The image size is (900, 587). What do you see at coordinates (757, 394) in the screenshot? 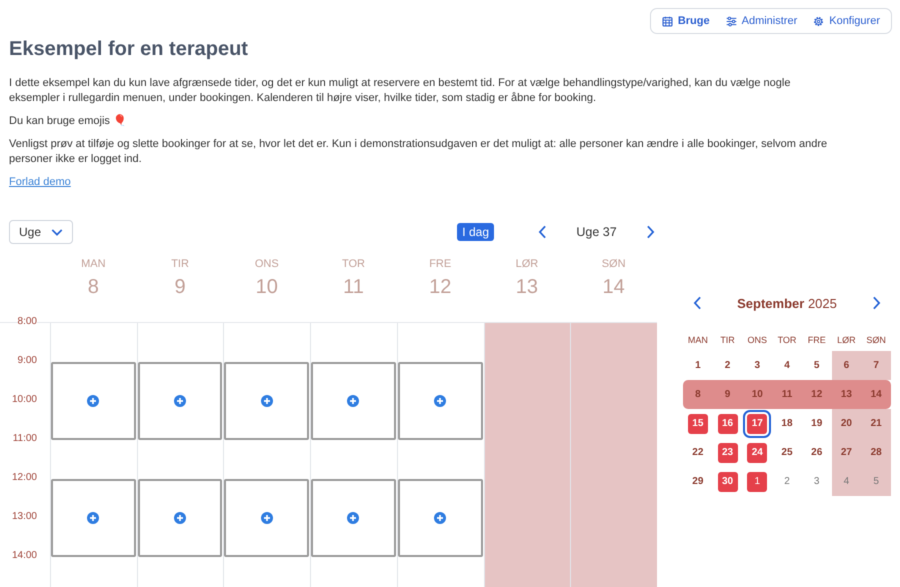
I see `calendar-day: 10` at bounding box center [757, 394].